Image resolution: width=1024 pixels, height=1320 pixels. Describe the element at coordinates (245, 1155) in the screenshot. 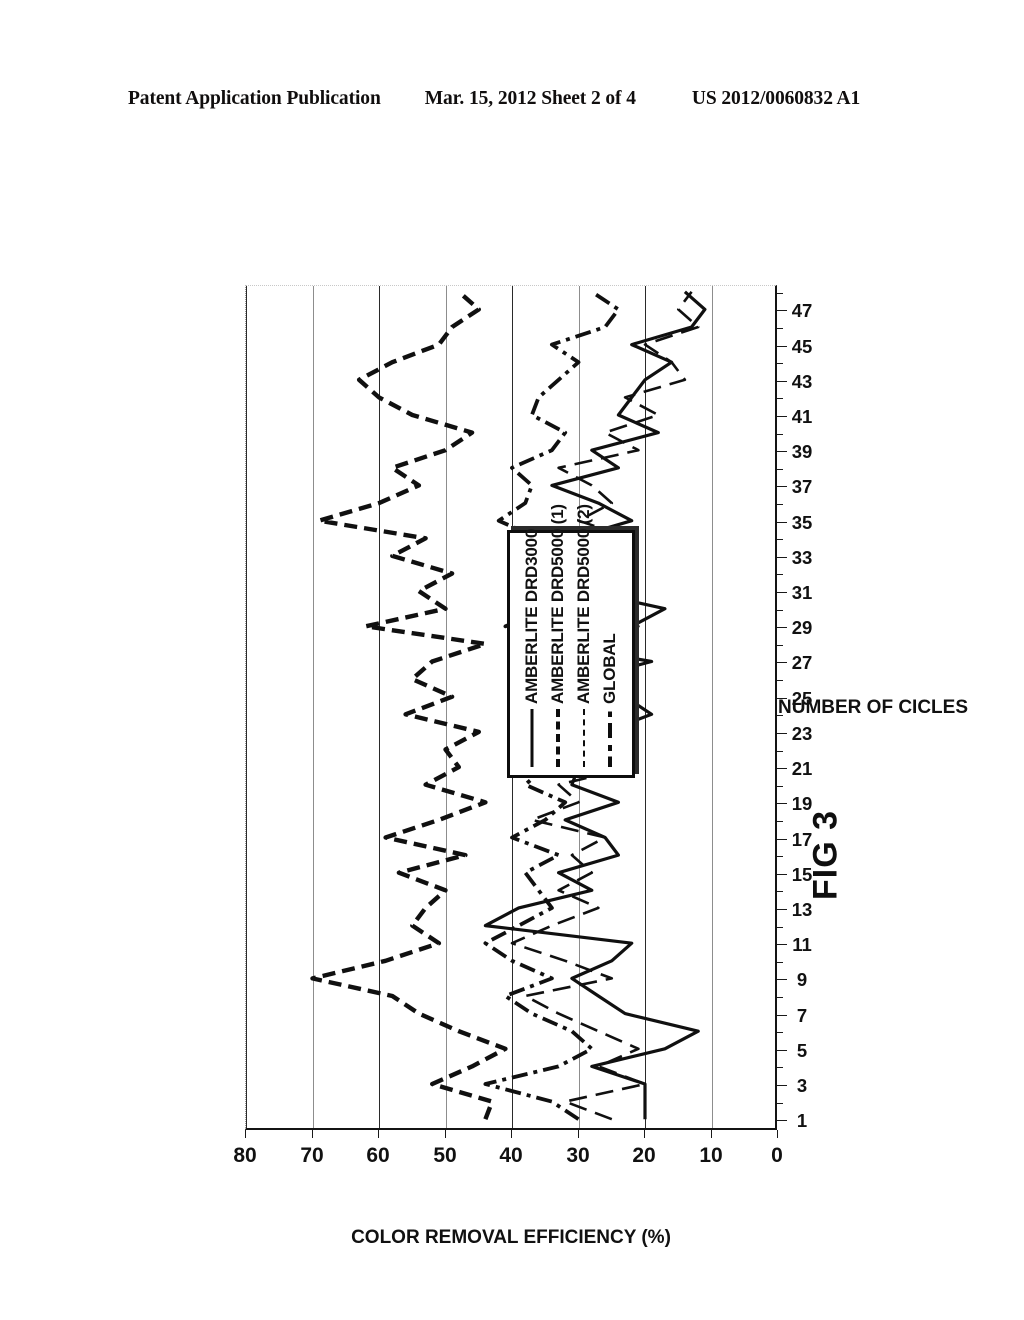

I see `value-tick-label-80: 80` at that location.